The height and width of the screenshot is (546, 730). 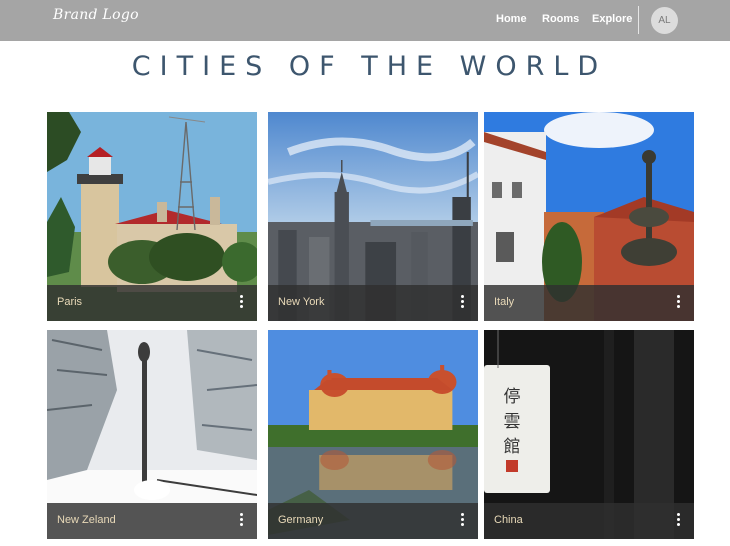 I want to click on city-card-new-york: New York, so click(x=373, y=216).